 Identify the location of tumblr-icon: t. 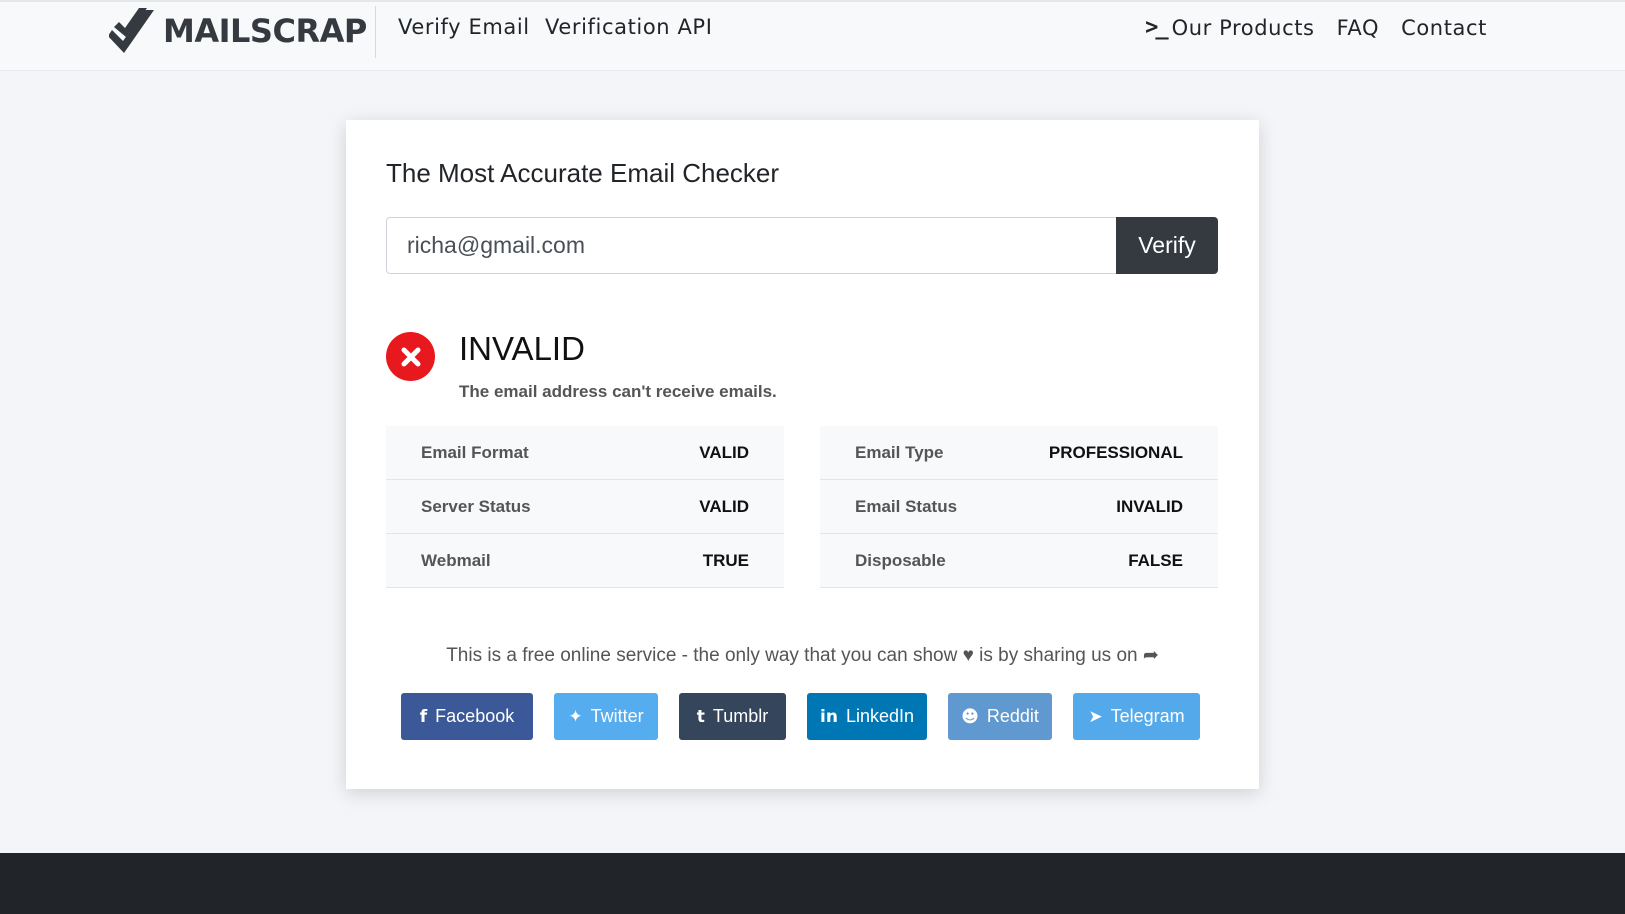
(700, 716).